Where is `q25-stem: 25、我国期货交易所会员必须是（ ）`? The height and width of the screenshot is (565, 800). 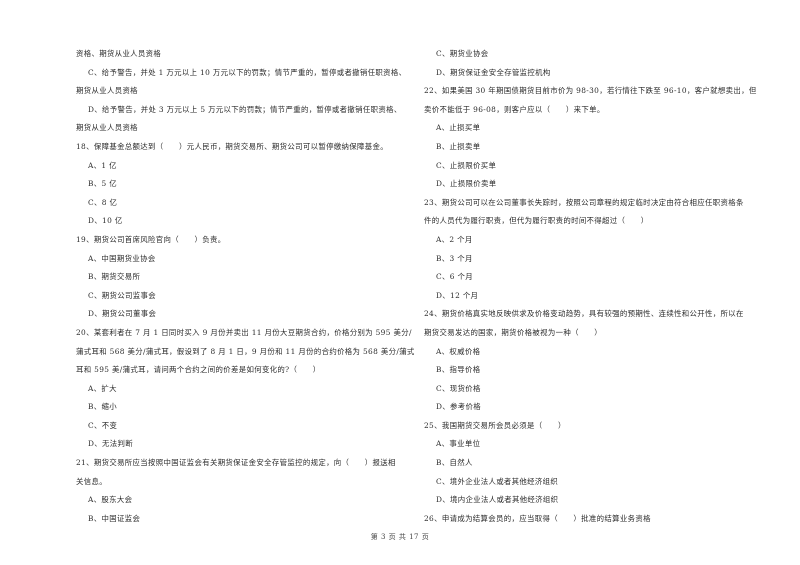 q25-stem: 25、我国期货交易所会员必须是（ ） is located at coordinates (495, 425).